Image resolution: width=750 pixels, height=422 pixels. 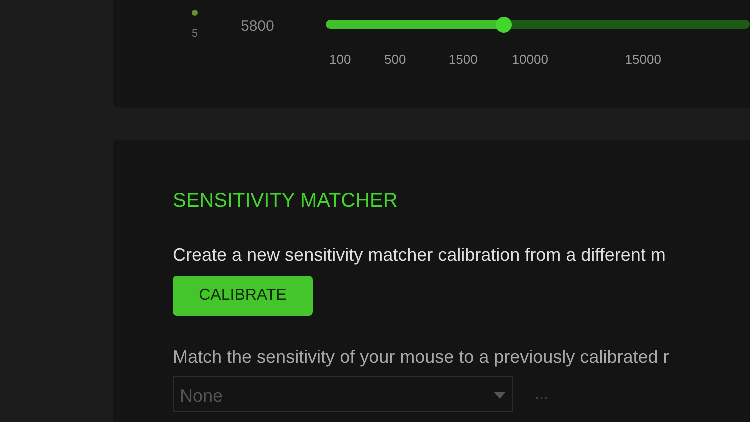 I want to click on tick-label: 10000, so click(x=530, y=60).